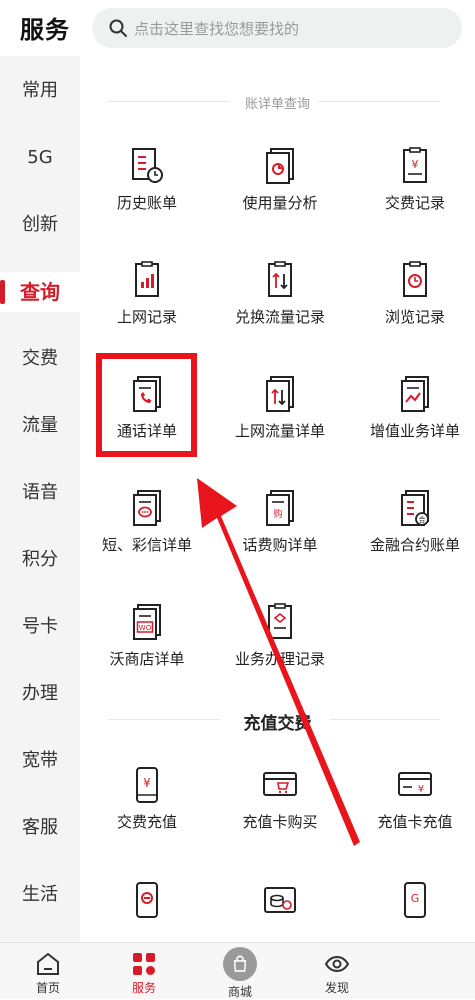 This screenshot has height=1000, width=475. I want to click on tile-usage-analysis: 使用量分析, so click(280, 179).